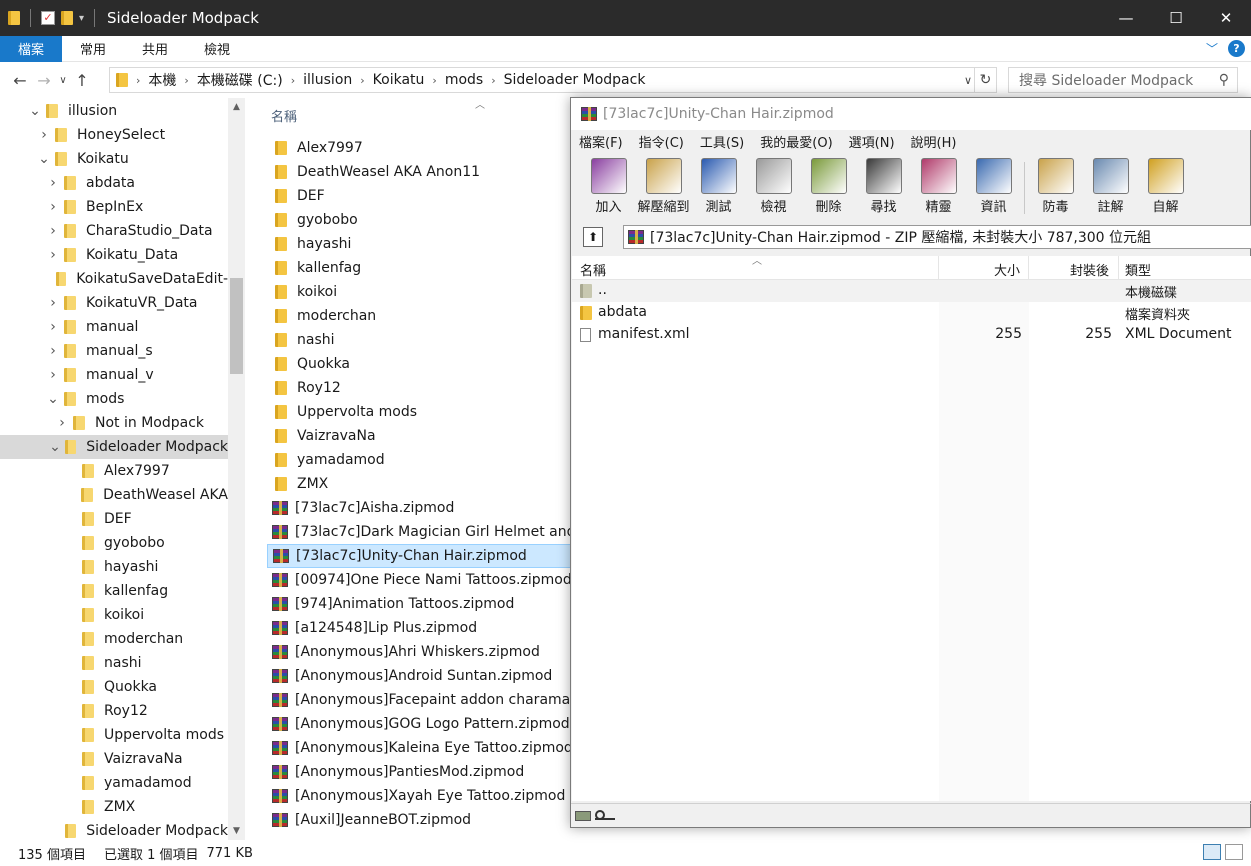 This screenshot has height=866, width=1251. Describe the element at coordinates (114, 615) in the screenshot. I see `nav-item: koikoi` at that location.